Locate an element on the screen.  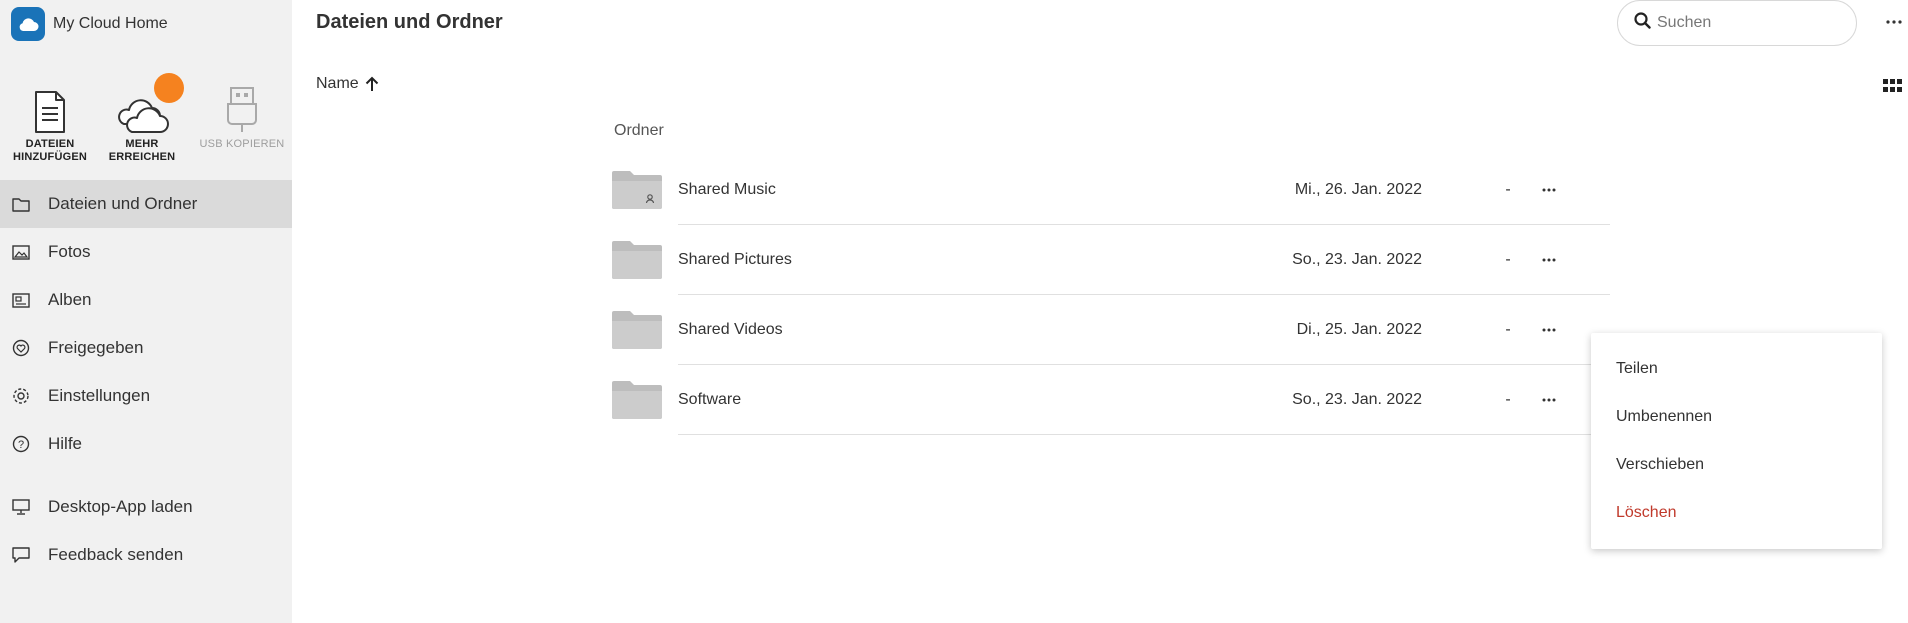
get-more-label-2: ERREICHEN is located at coordinates (142, 157).